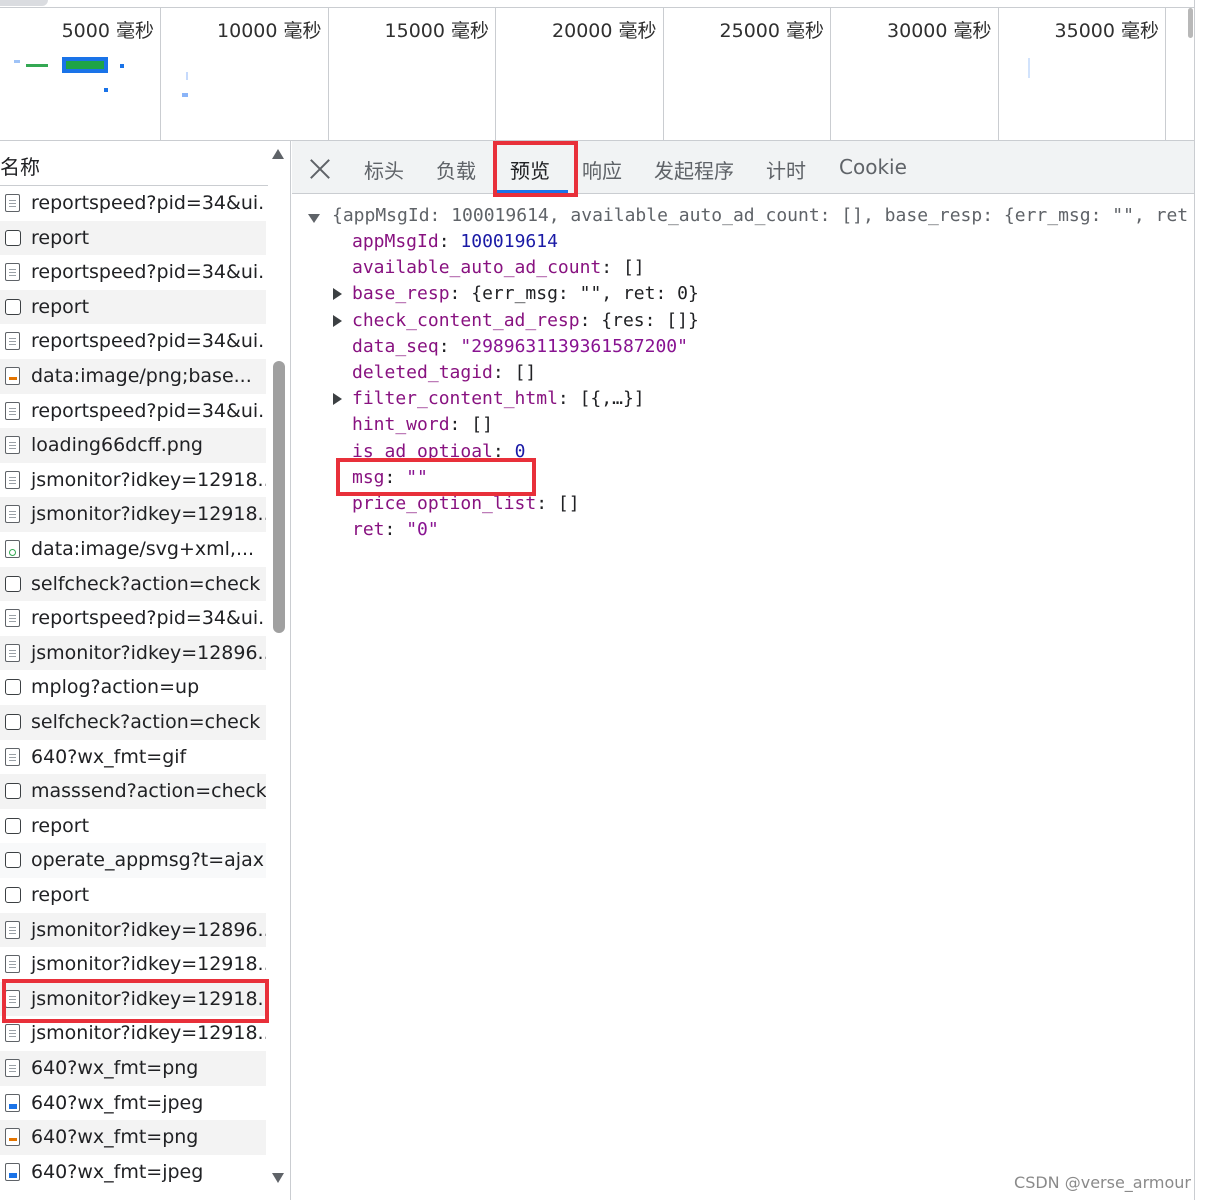 This screenshot has width=1209, height=1200. I want to click on name-column-header: 名称, so click(134, 163).